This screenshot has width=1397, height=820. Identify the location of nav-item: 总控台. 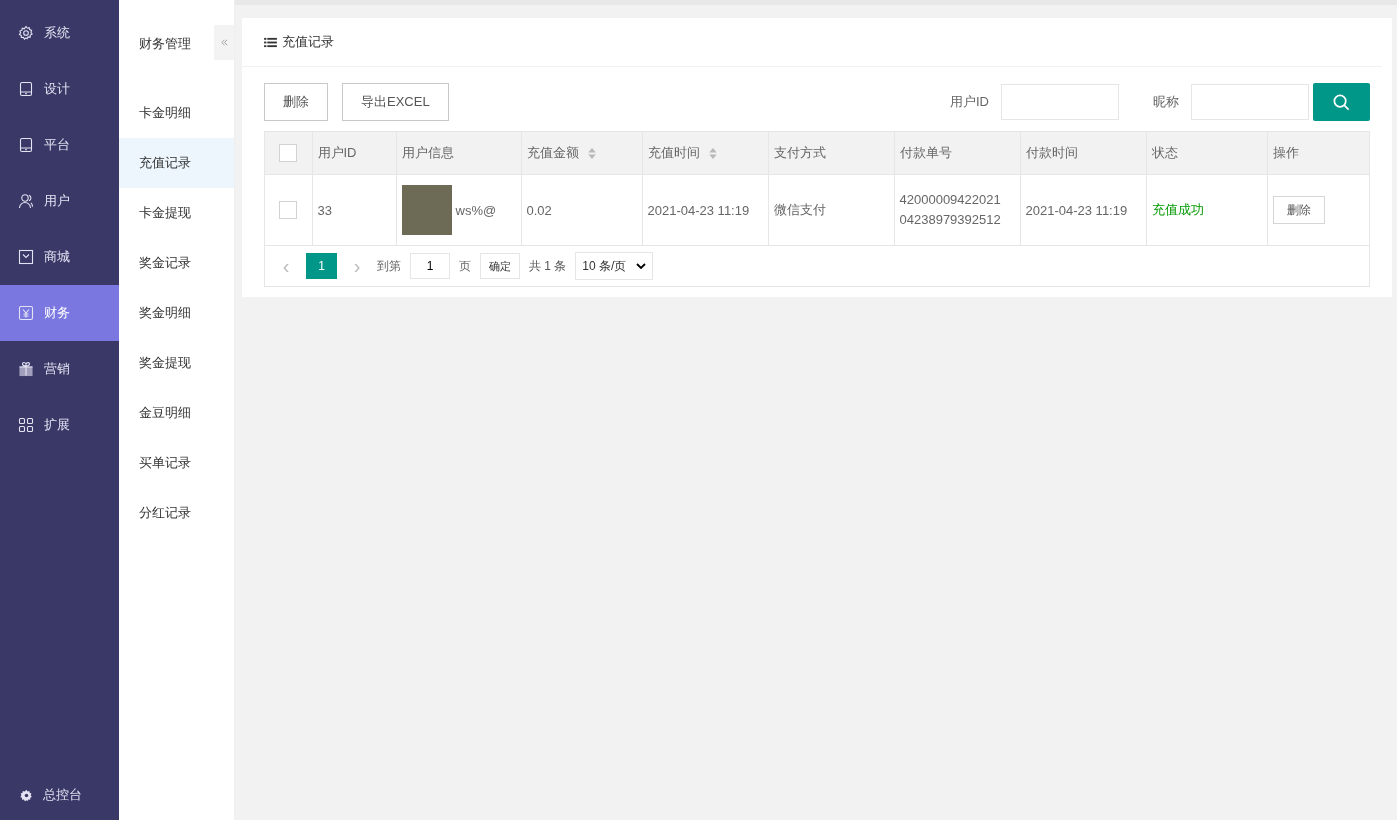
(59, 795).